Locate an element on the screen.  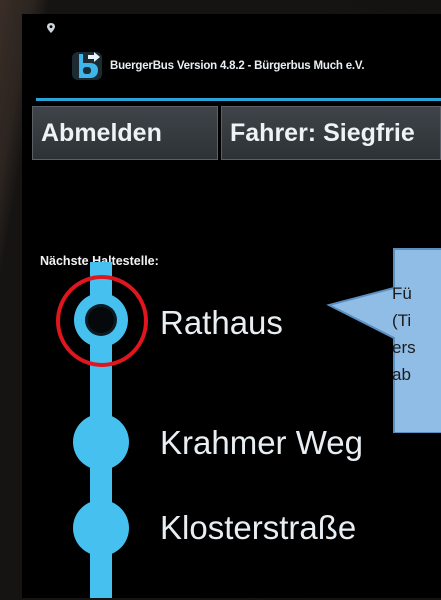
stop-marker-current is located at coordinates (101, 320).